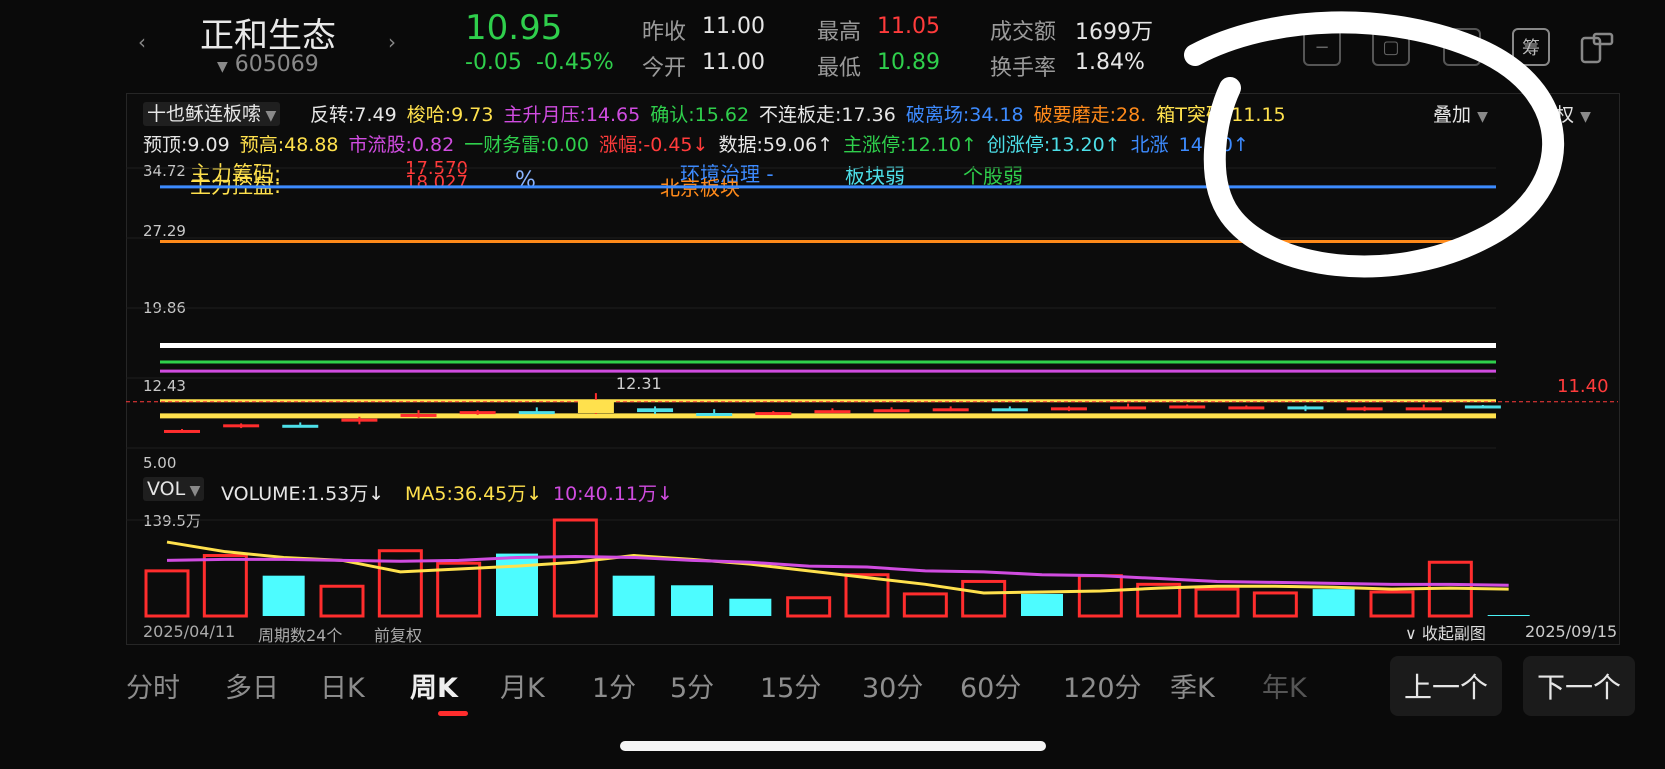  What do you see at coordinates (1090, 115) in the screenshot?
I see `indicator-value: 破要磨走:28.` at bounding box center [1090, 115].